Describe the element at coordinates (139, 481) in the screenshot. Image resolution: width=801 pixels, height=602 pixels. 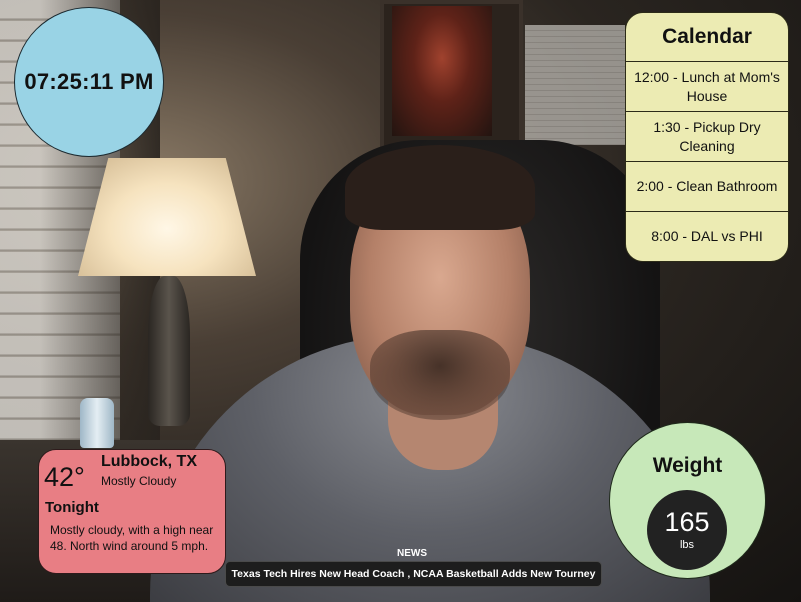
I see `weather-condition: Mostly Cloudy` at that location.